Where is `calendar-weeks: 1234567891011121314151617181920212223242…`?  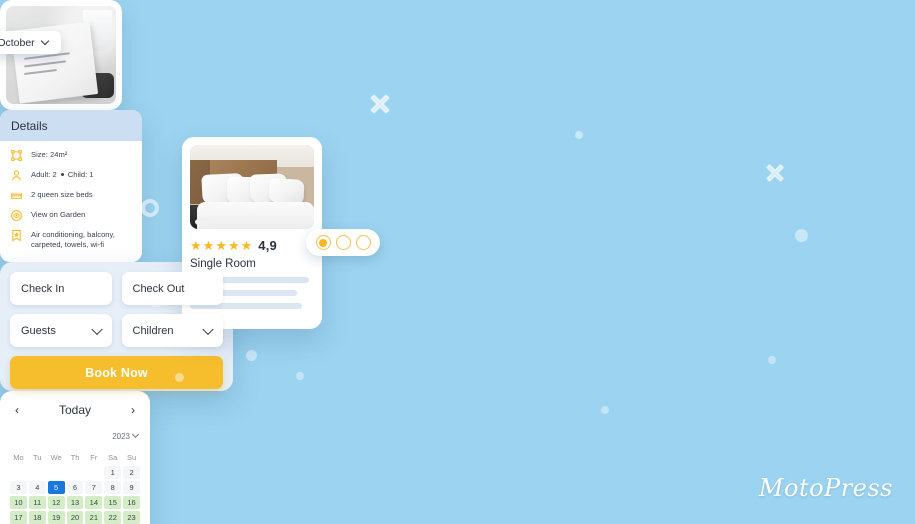 calendar-weeks: 1234567891011121314151617181920212223242… is located at coordinates (75, 495).